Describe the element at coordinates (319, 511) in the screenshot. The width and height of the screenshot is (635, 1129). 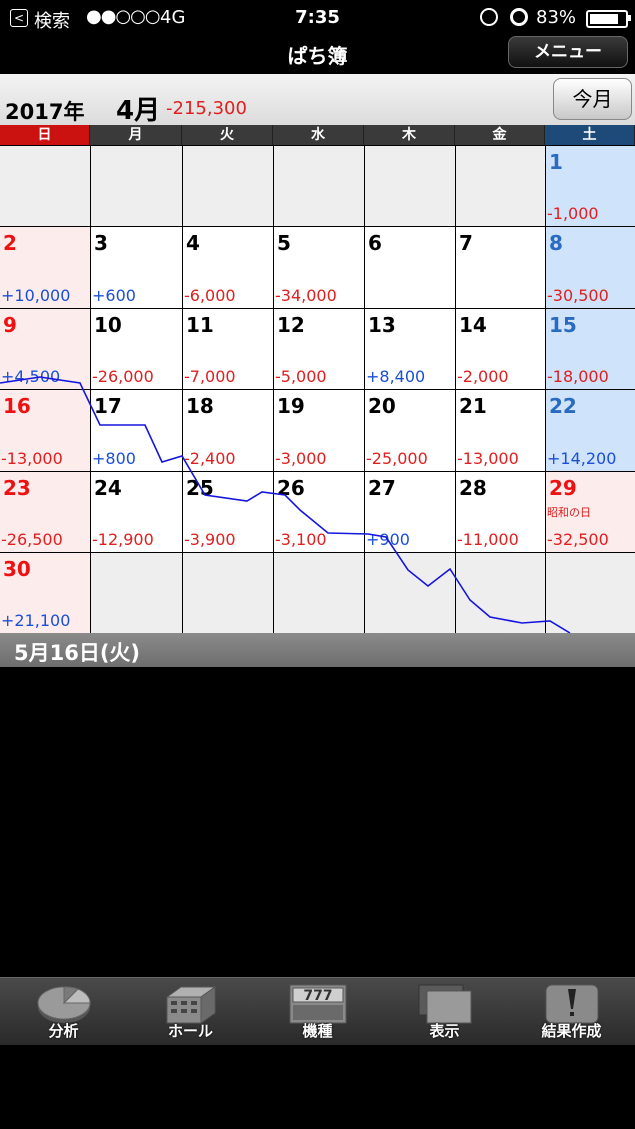
I see `calendar-day-cell: 26 -3,100` at that location.